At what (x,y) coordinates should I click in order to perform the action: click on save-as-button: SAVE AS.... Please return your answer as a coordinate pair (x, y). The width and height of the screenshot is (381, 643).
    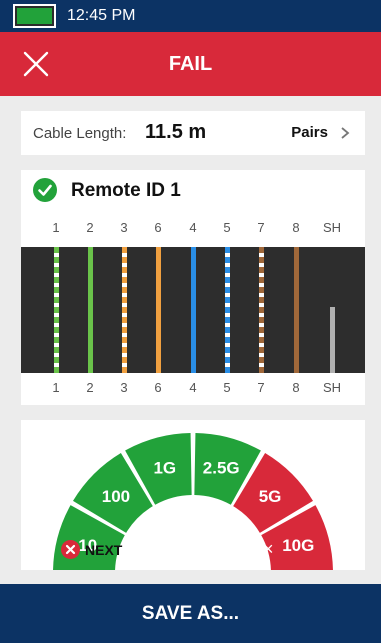
    Looking at the image, I should click on (190, 613).